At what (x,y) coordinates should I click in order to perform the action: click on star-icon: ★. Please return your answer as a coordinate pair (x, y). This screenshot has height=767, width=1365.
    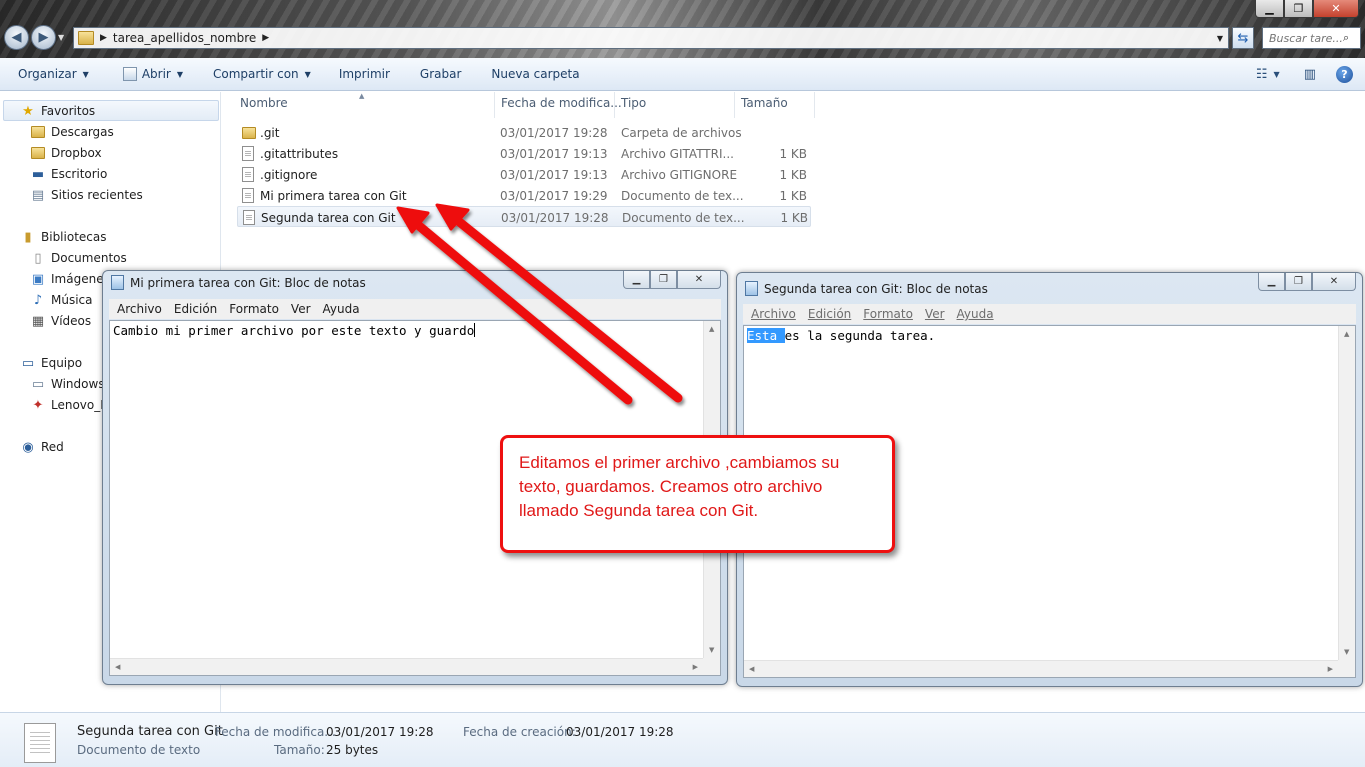
    Looking at the image, I should click on (28, 111).